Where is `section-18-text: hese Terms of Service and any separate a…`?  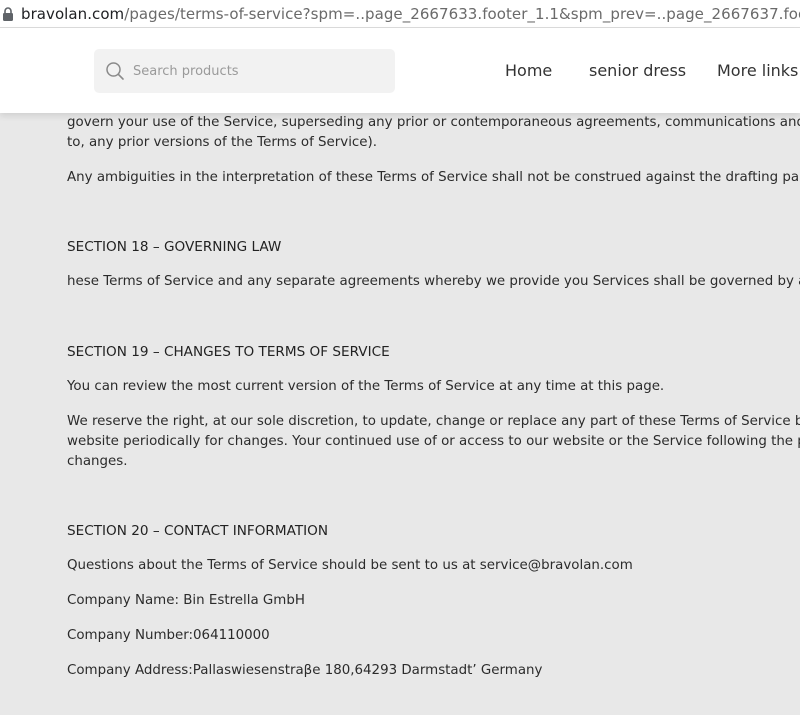
section-18-text: hese Terms of Service and any separate a… is located at coordinates (433, 281).